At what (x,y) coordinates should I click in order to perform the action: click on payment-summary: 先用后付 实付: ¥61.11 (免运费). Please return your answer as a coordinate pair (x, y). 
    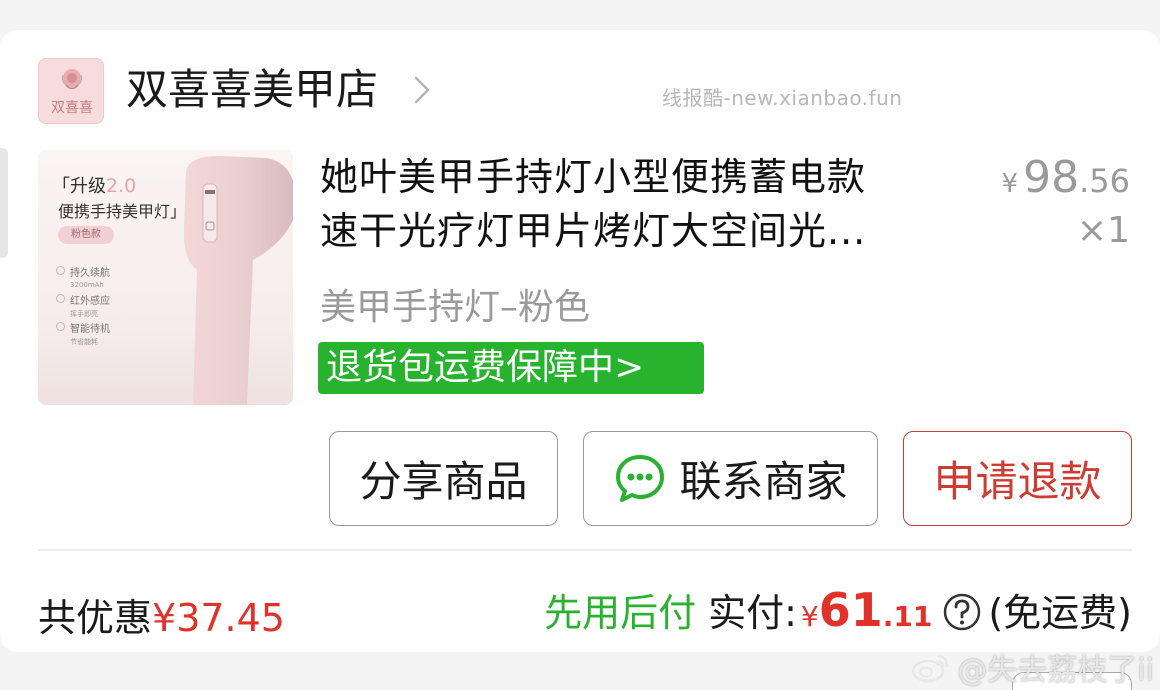
    Looking at the image, I should click on (838, 609).